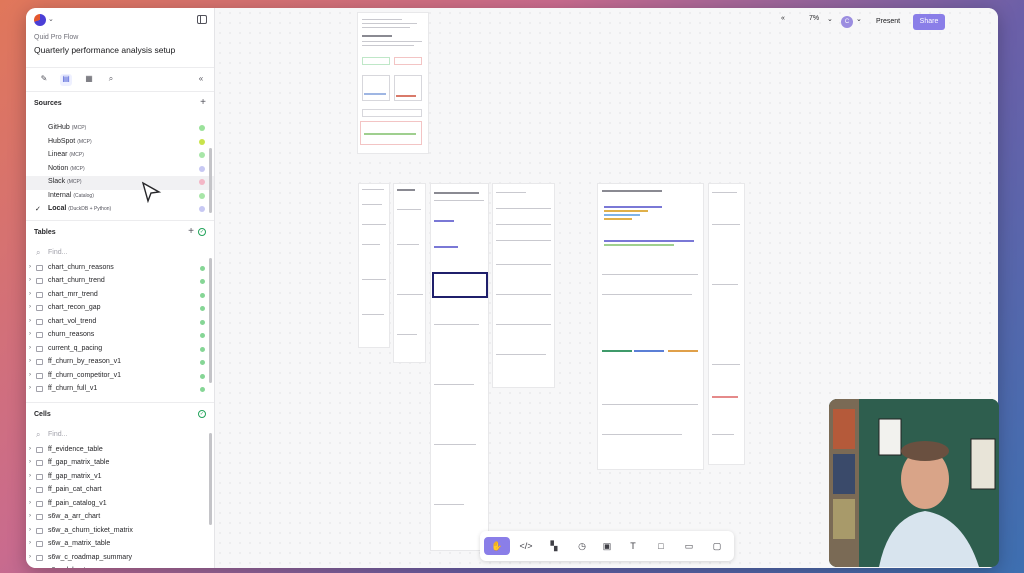 This screenshot has height=573, width=1024. Describe the element at coordinates (203, 102) in the screenshot. I see `add-source-icon: +` at that location.